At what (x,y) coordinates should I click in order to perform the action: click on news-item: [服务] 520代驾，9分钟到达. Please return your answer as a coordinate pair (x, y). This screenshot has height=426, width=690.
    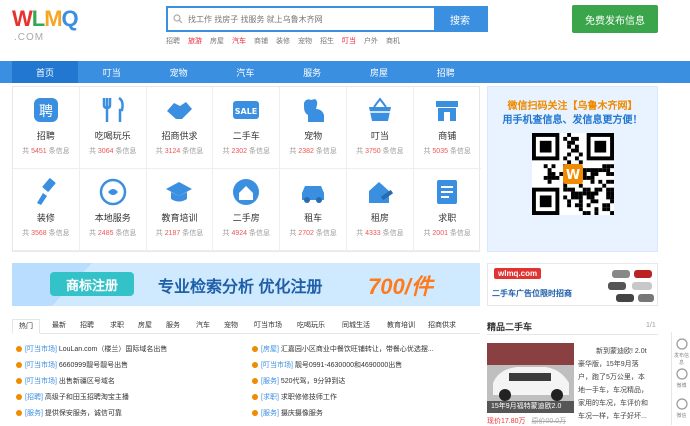
    Looking at the image, I should click on (298, 381).